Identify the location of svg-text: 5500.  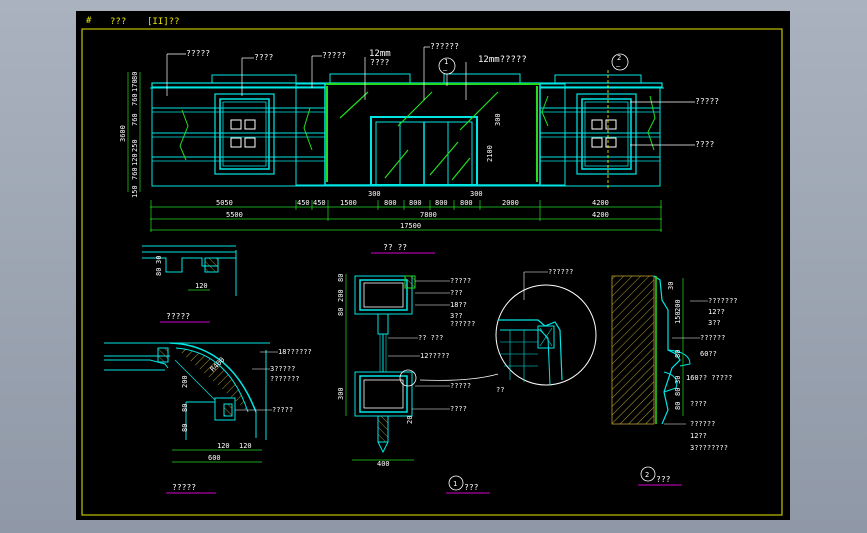
(234, 215).